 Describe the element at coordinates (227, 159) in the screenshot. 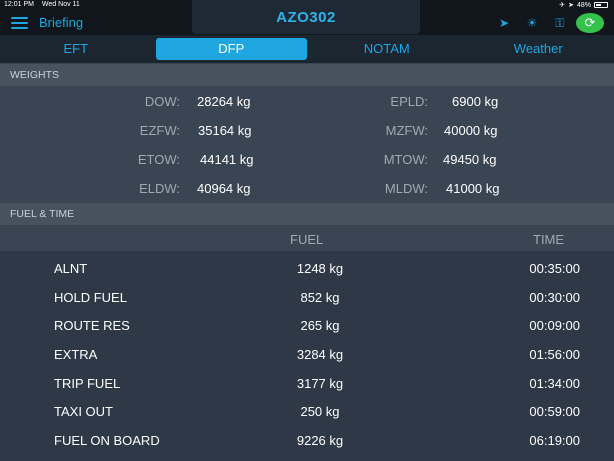

I see `weight-value: 44141 kg` at that location.